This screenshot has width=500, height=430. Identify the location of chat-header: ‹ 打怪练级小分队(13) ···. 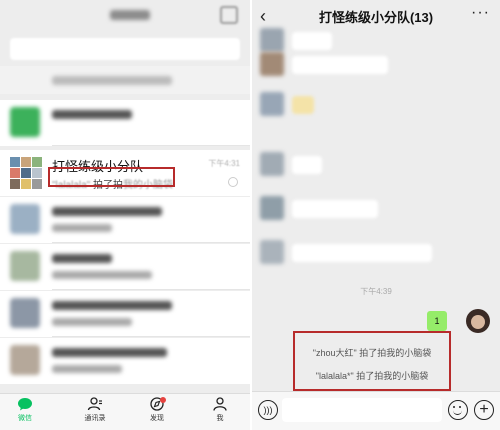
(376, 17).